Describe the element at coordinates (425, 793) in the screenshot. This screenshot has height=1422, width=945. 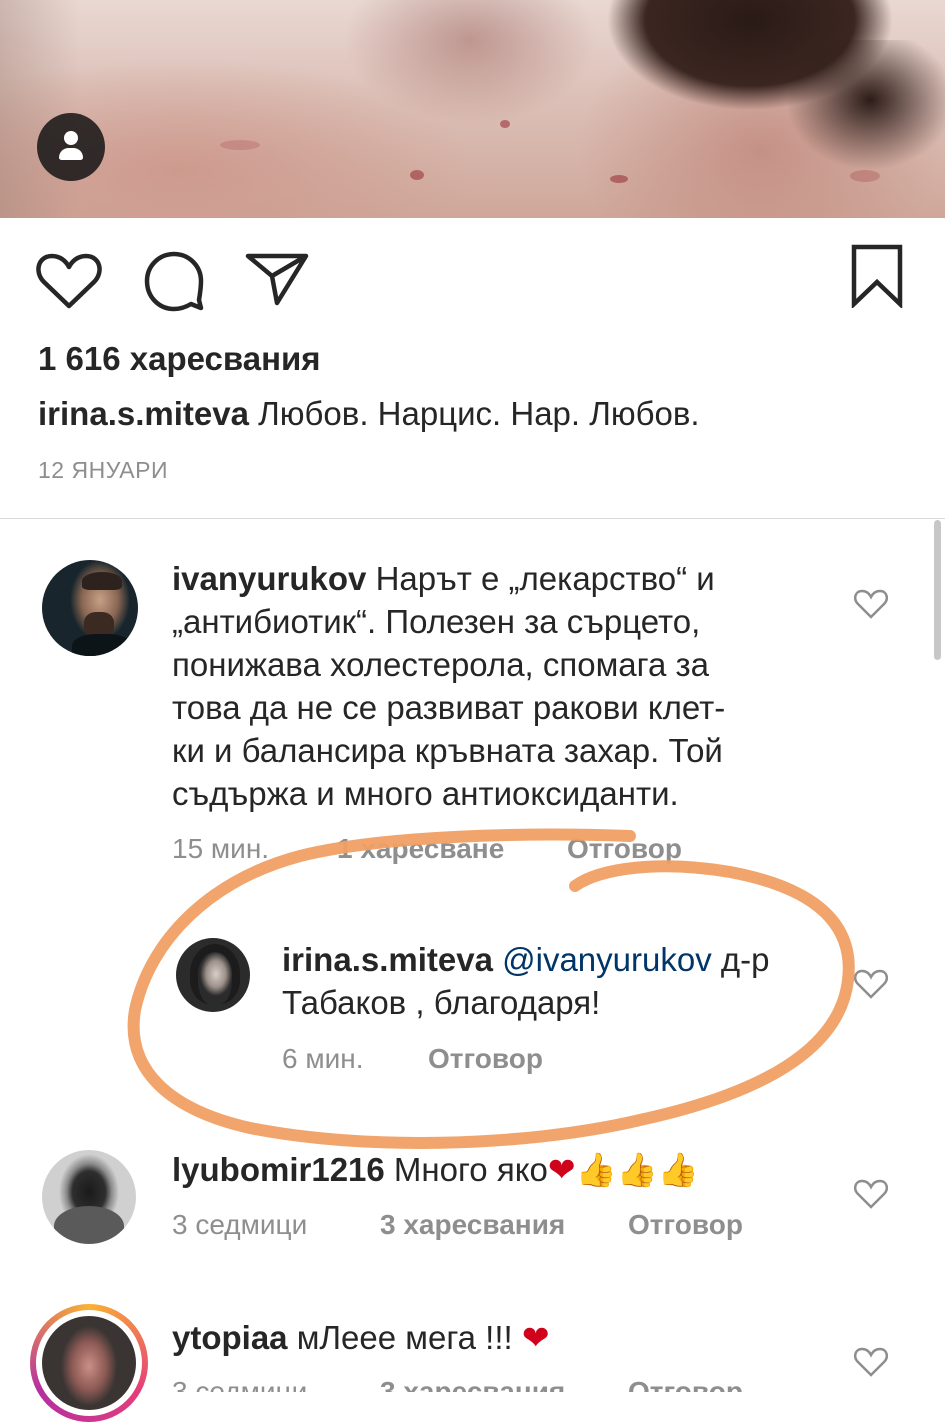
I see `comment-line: съдържа и много антиоксиданти.` at that location.